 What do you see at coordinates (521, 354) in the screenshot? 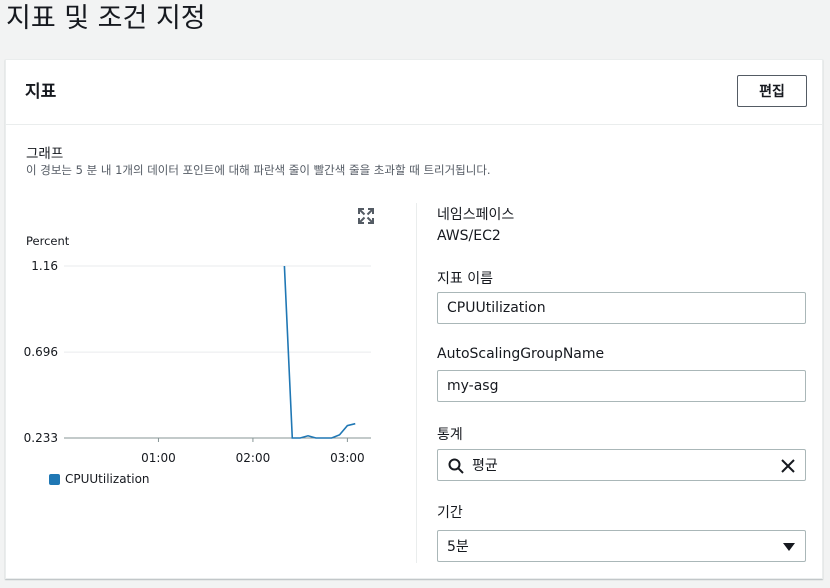
I see `dimension-label: AutoScalingGroupName` at bounding box center [521, 354].